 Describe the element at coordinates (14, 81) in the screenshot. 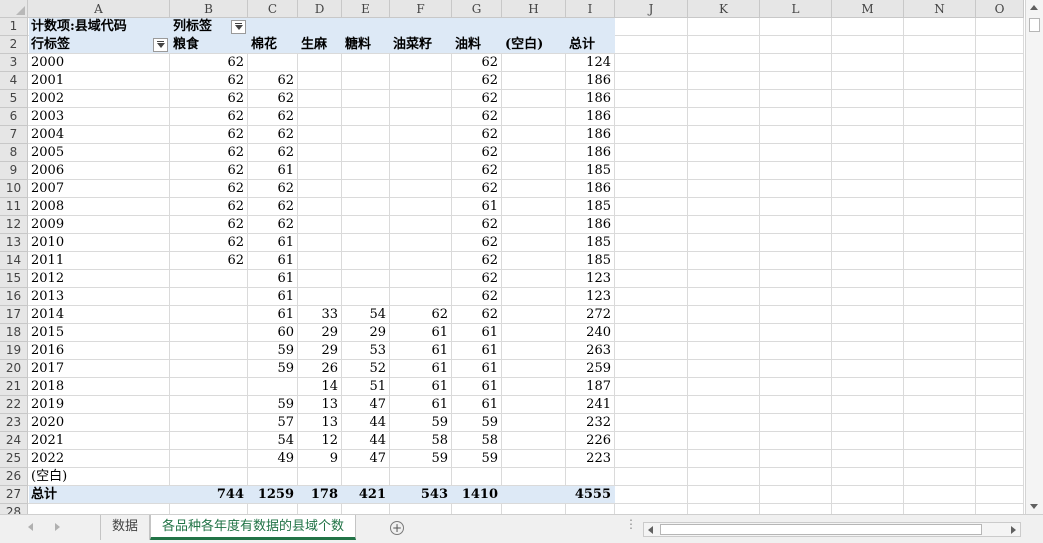

I see `row-header: 4` at that location.